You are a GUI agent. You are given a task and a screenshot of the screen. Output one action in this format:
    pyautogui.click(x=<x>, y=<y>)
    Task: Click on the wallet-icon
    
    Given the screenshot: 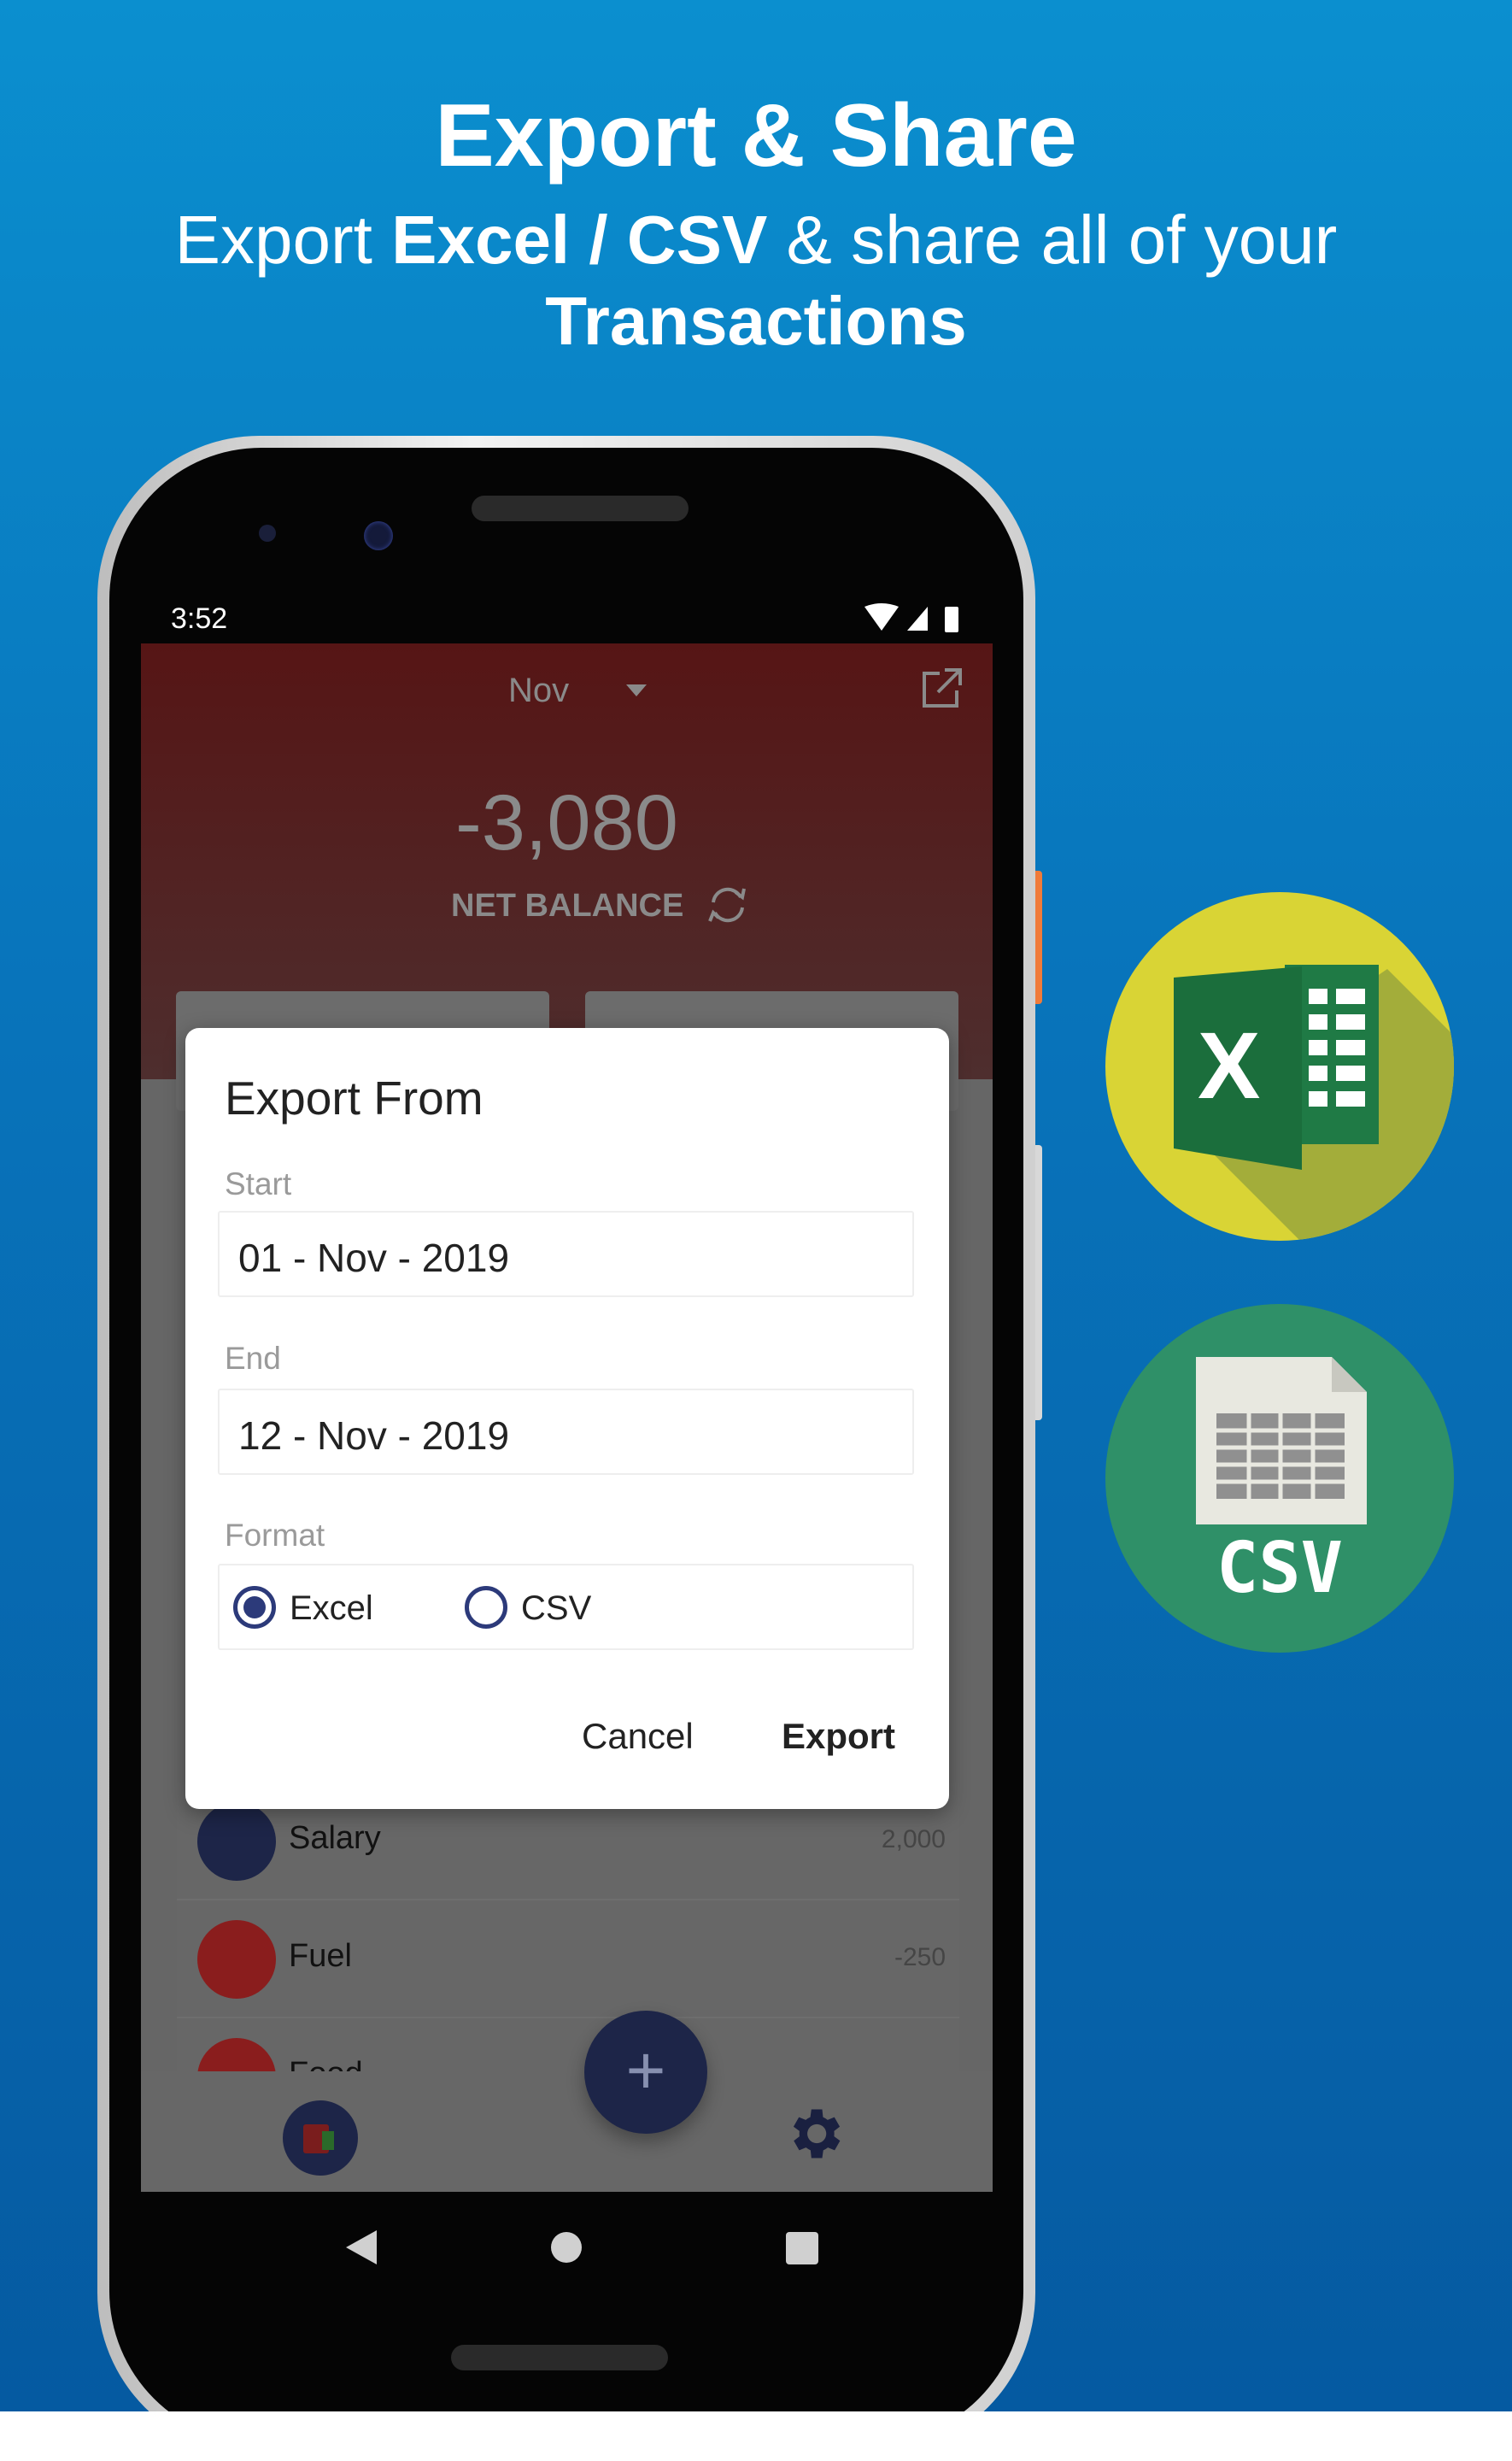 What is the action you would take?
    pyautogui.click(x=236, y=1841)
    